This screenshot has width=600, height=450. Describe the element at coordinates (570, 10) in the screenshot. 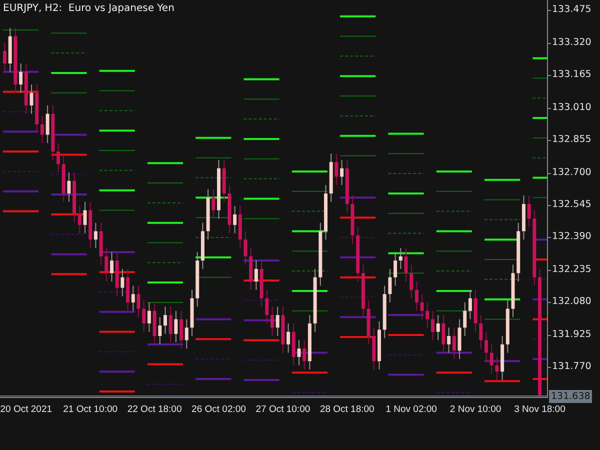

I see `price-axis-label: 133.475` at that location.